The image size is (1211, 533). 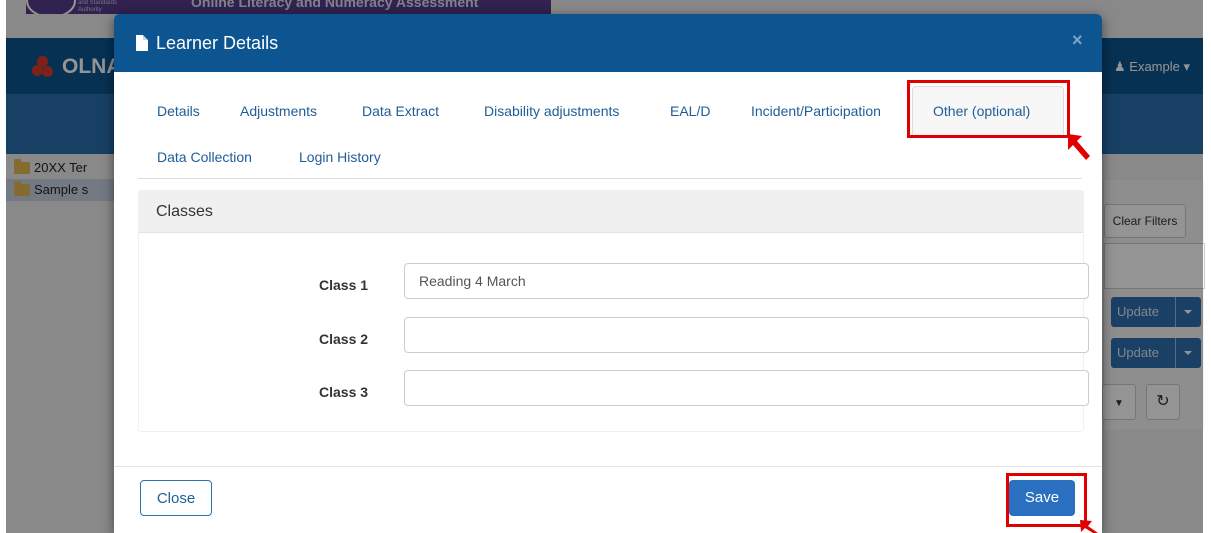 What do you see at coordinates (340, 157) in the screenshot?
I see `tab-login-history: Login History` at bounding box center [340, 157].